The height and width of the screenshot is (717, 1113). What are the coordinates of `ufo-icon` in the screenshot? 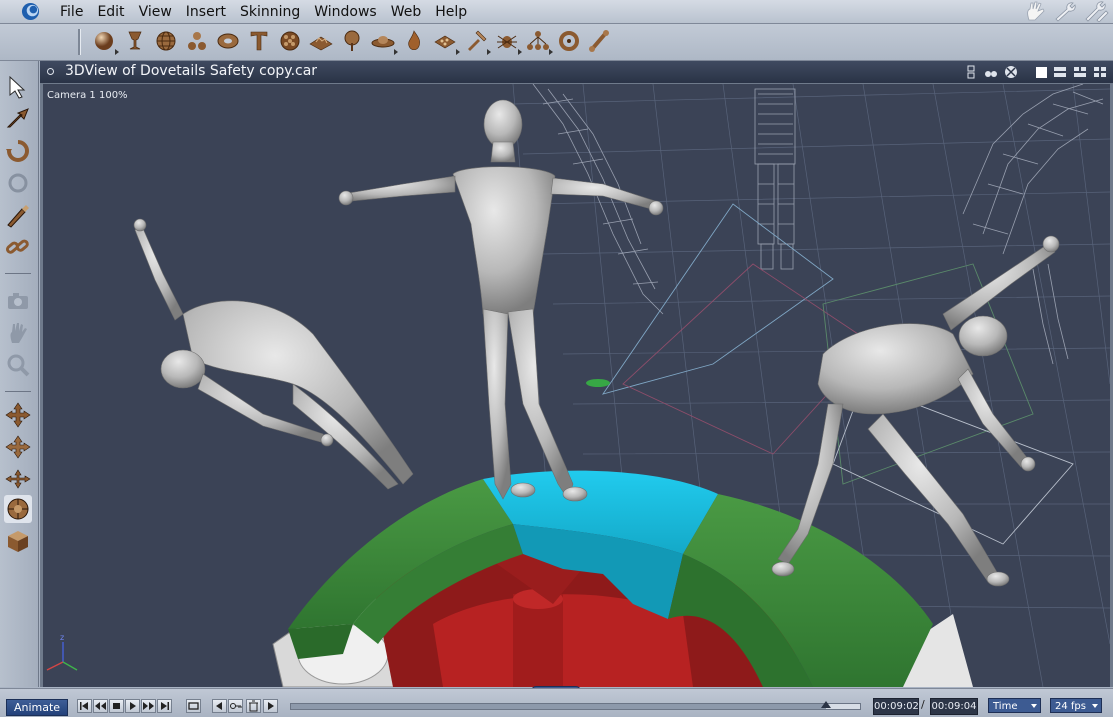 It's located at (385, 42).